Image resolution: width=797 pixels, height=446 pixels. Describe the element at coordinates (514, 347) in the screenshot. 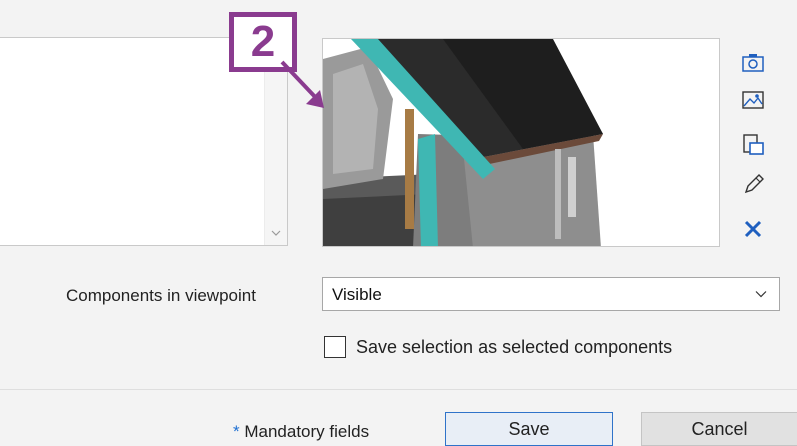

I see `save-selection-label: Save selection as selected components` at that location.